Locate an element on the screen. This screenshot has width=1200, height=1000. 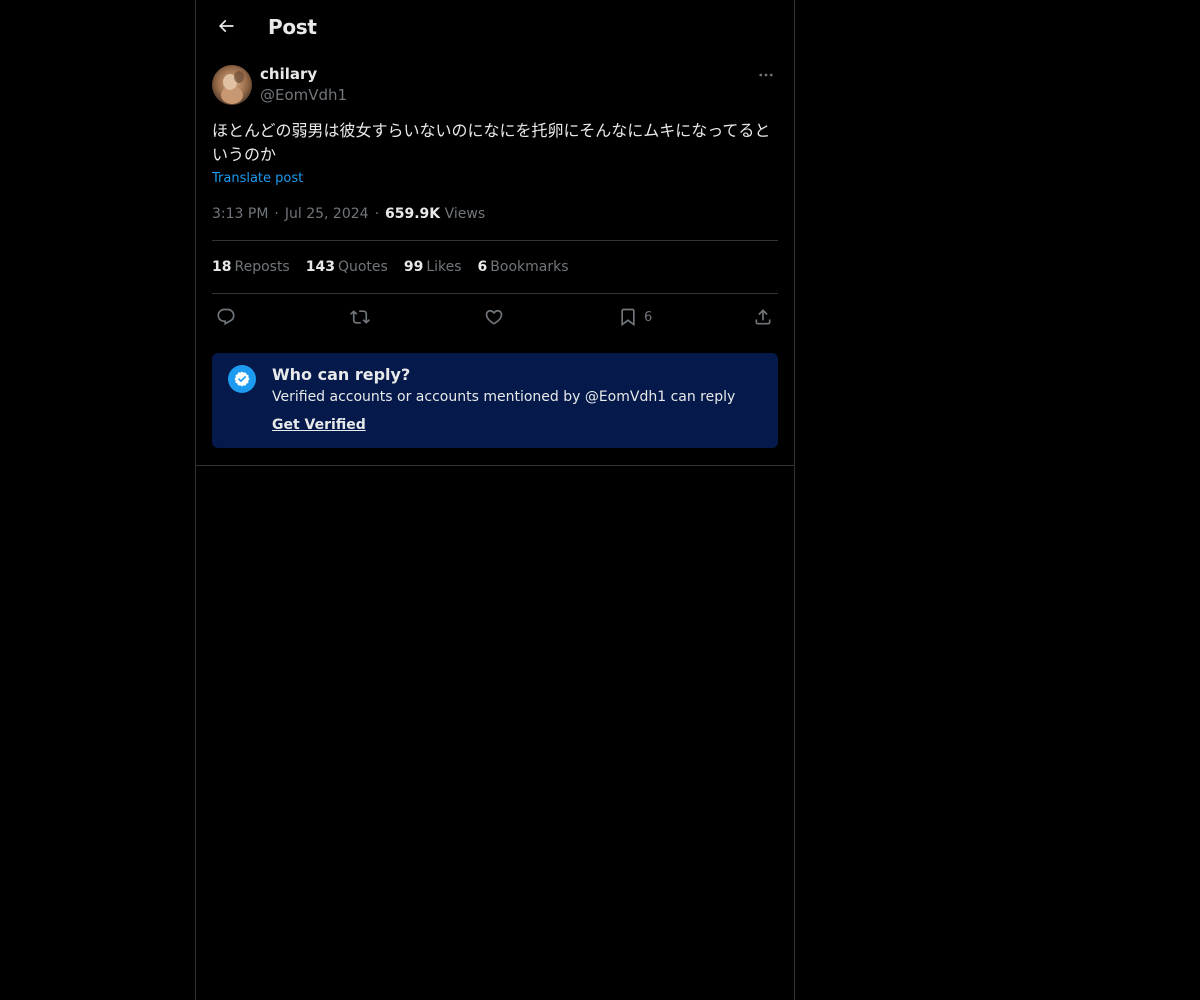
reposts-label: Reposts is located at coordinates (262, 267).